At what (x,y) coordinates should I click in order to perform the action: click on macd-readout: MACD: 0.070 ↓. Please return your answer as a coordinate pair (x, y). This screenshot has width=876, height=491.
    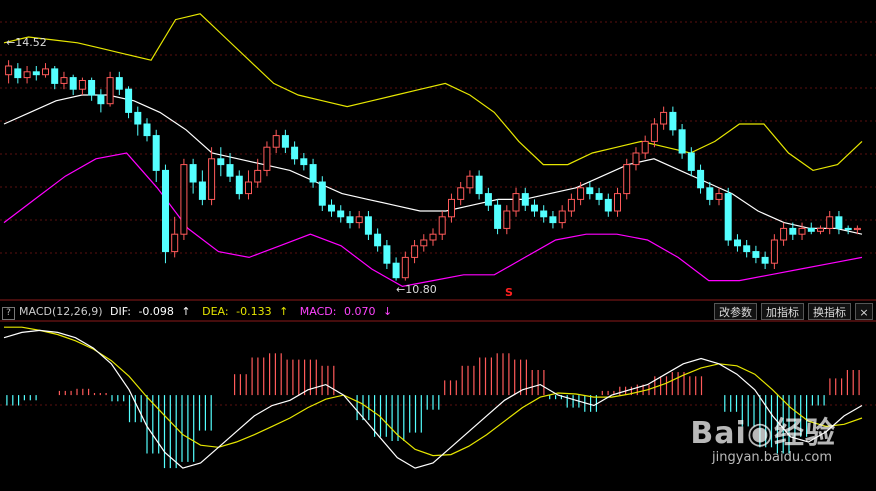
    Looking at the image, I should click on (348, 311).